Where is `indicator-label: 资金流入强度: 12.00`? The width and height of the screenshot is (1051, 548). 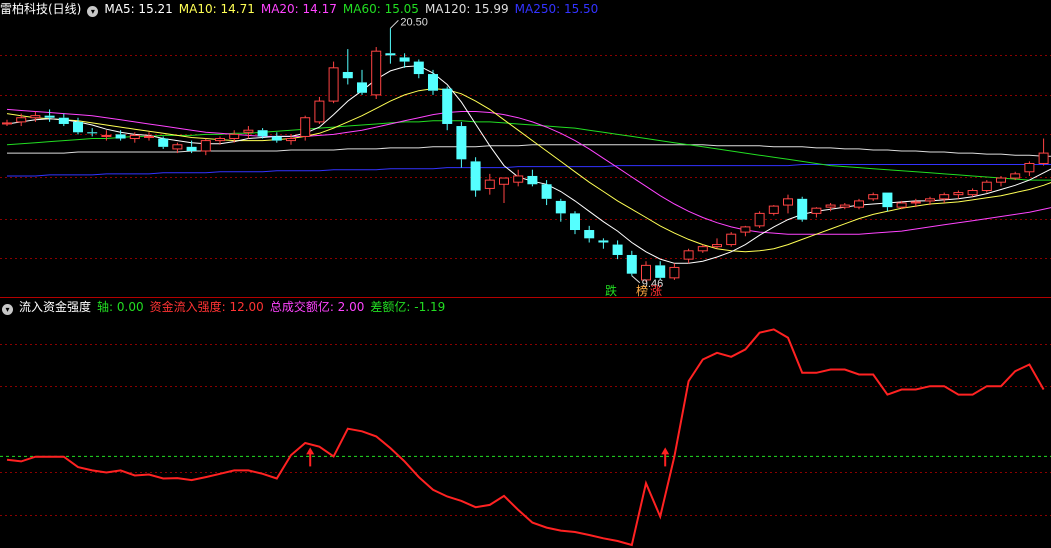 indicator-label: 资金流入强度: 12.00 is located at coordinates (206, 307).